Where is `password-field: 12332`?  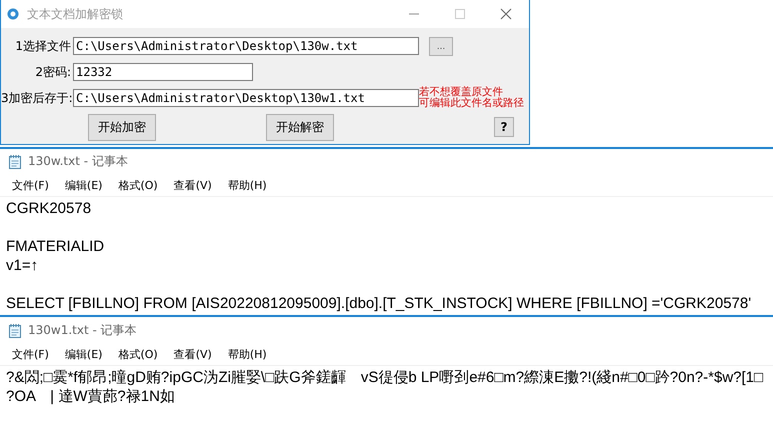
password-field: 12332 is located at coordinates (163, 72).